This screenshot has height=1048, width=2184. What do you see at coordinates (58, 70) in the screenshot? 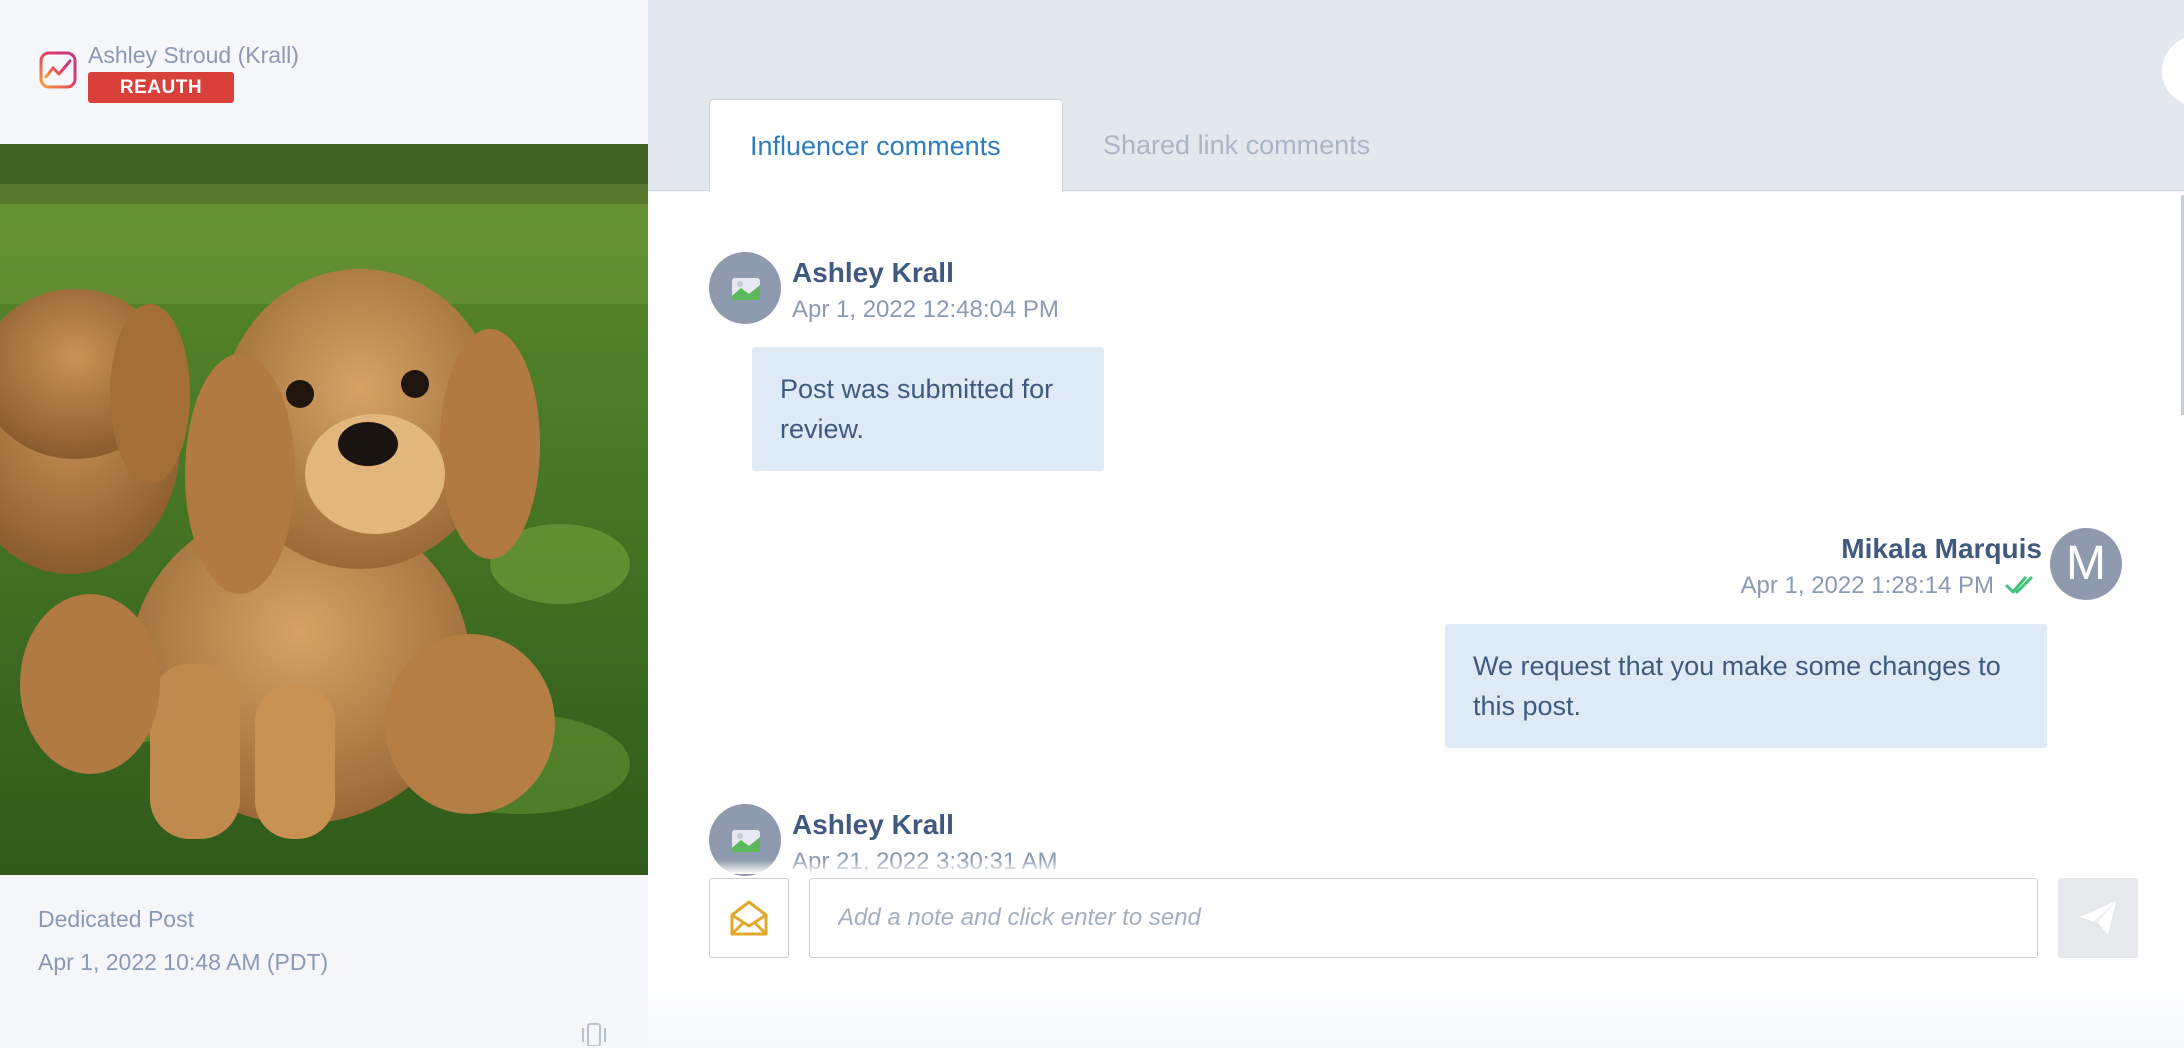
I see `instagram-icon` at bounding box center [58, 70].